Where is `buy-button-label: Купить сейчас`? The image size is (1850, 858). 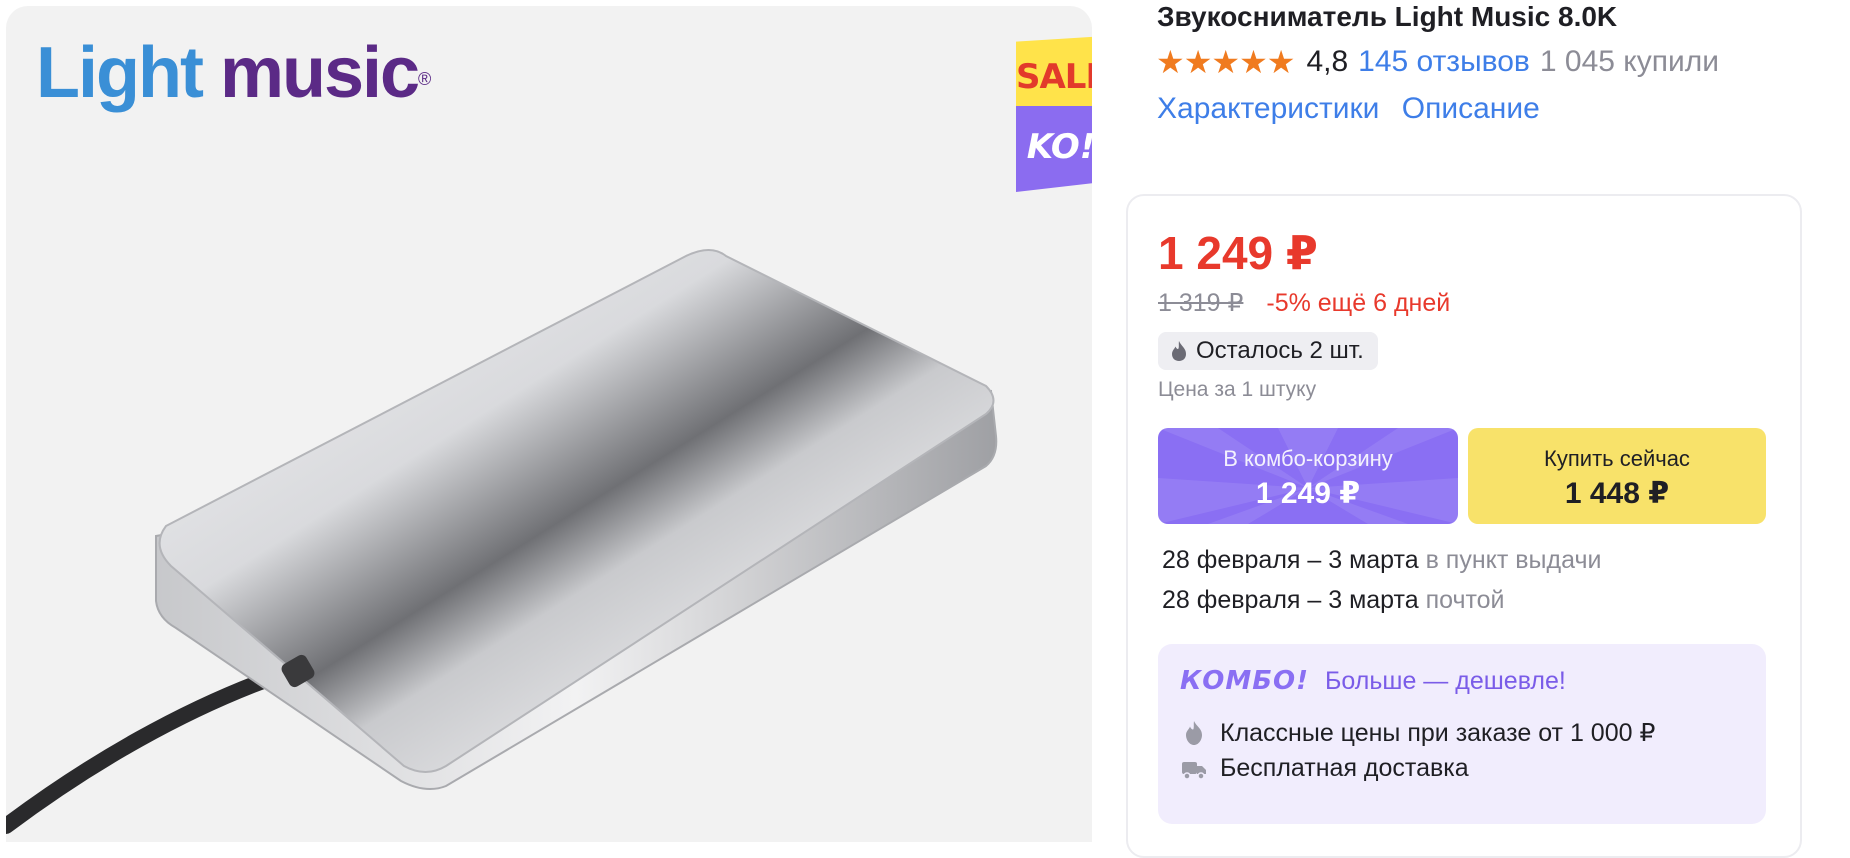
buy-button-label: Купить сейчас is located at coordinates (1617, 458).